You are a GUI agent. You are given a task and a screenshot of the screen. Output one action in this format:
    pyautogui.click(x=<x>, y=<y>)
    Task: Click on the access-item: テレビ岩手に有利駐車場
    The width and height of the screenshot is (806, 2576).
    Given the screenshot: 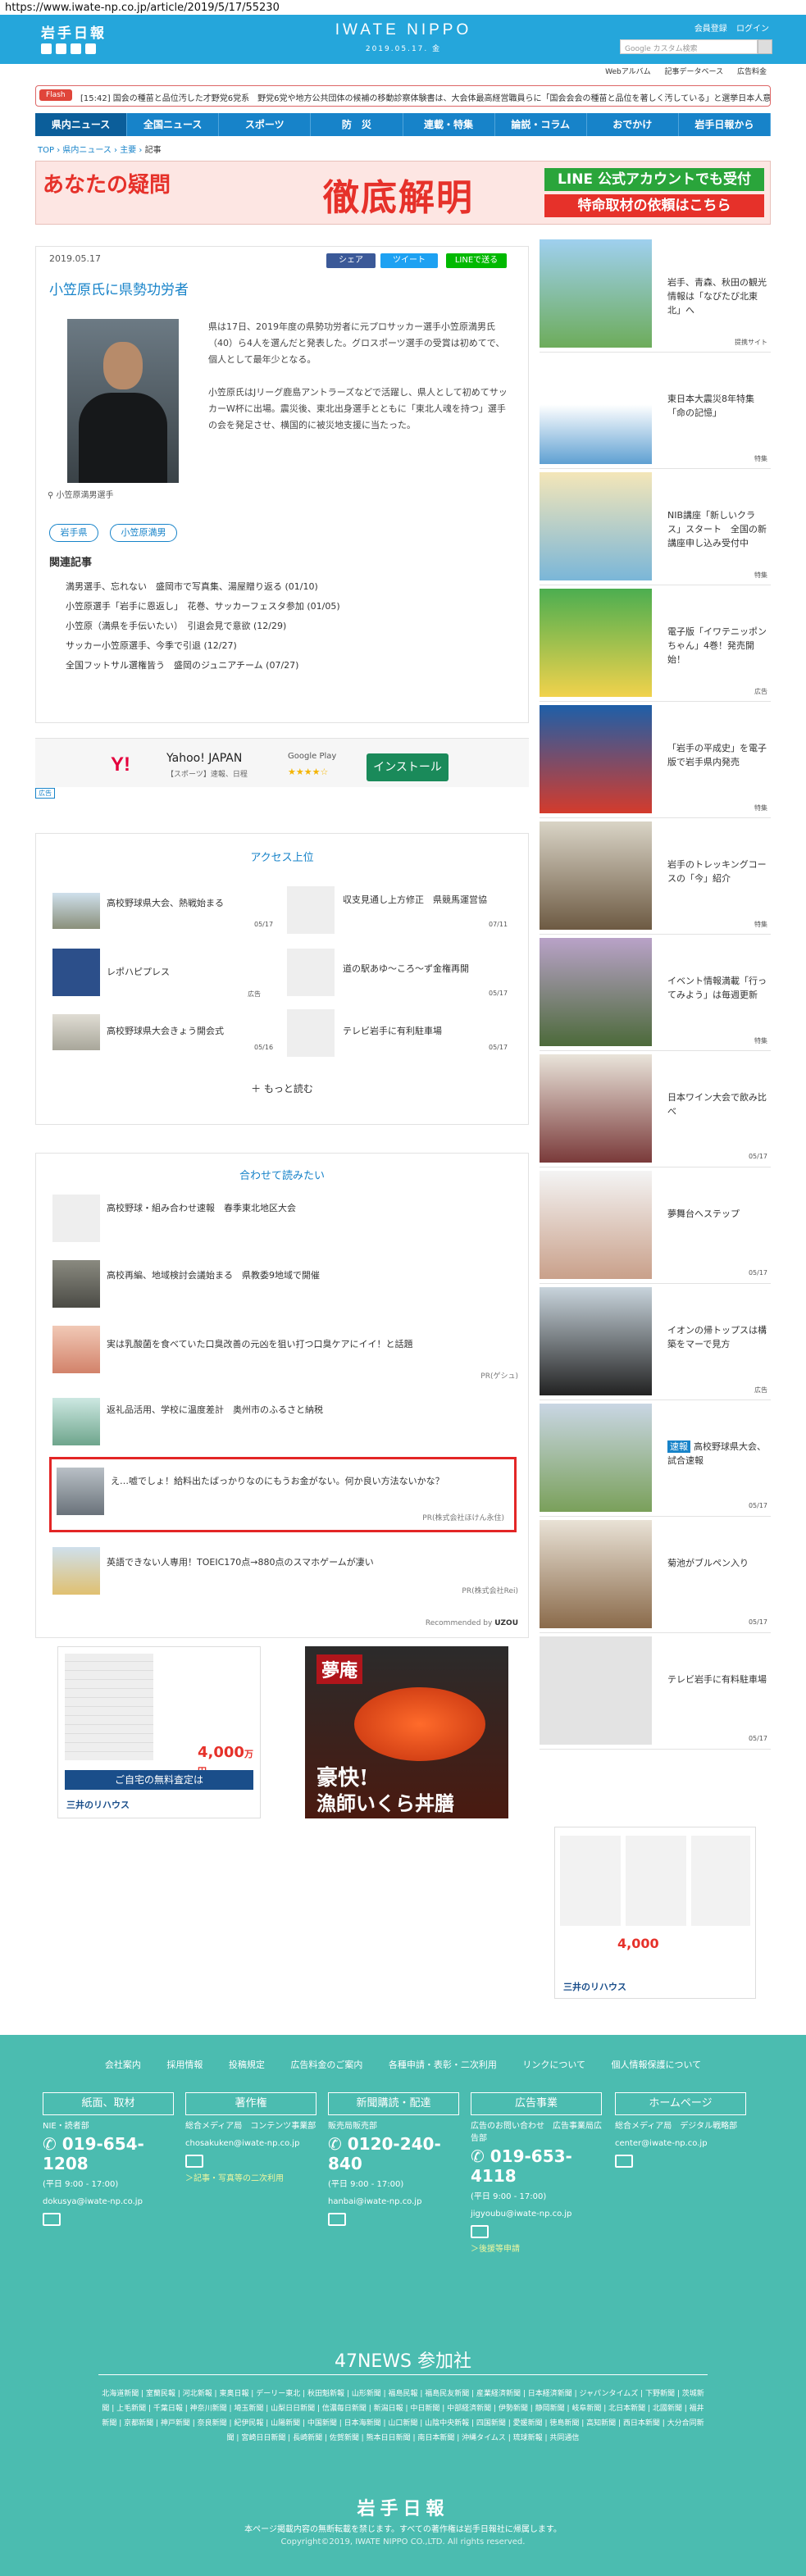 What is the action you would take?
    pyautogui.click(x=425, y=1031)
    